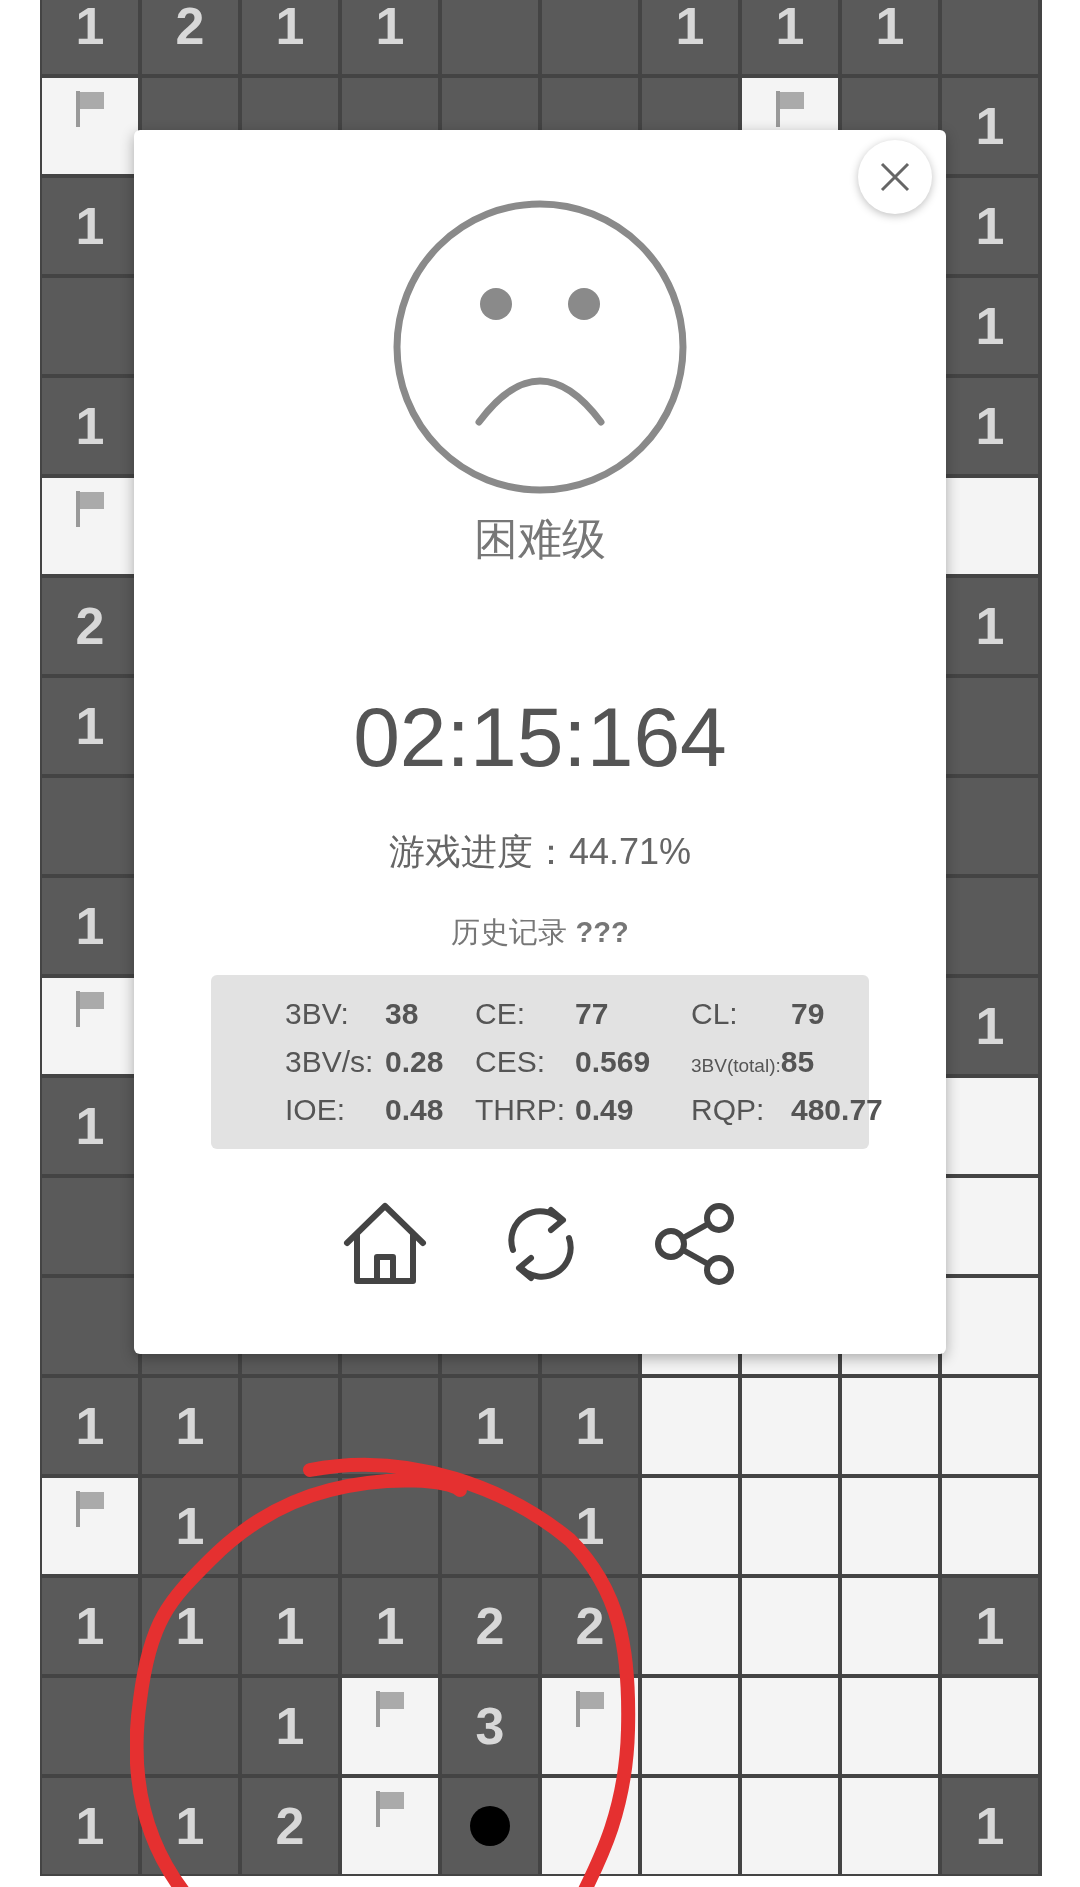 The height and width of the screenshot is (1887, 1080). What do you see at coordinates (315, 1110) in the screenshot?
I see `stat-label: IOE:` at bounding box center [315, 1110].